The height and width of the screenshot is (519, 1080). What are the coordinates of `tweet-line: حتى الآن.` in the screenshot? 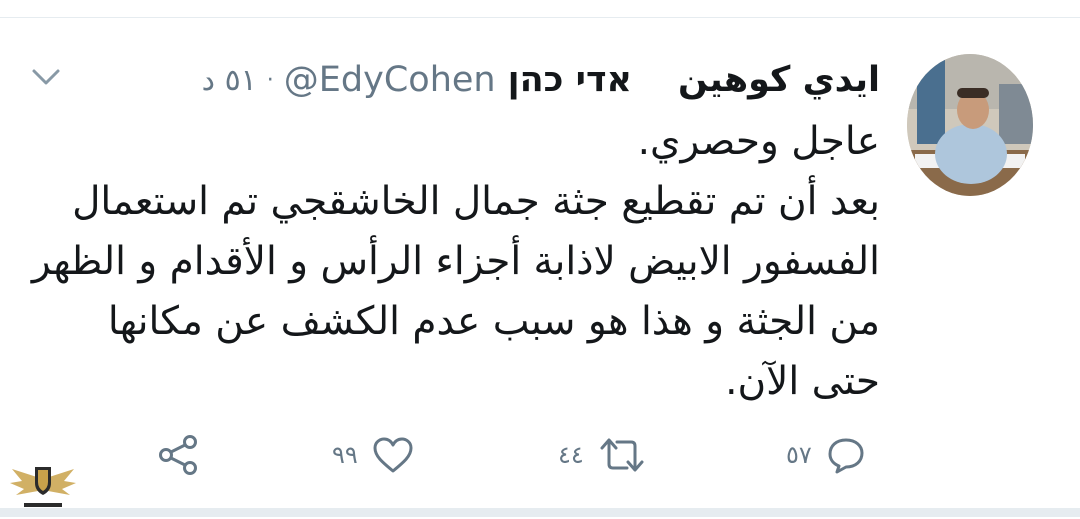 It's located at (802, 381).